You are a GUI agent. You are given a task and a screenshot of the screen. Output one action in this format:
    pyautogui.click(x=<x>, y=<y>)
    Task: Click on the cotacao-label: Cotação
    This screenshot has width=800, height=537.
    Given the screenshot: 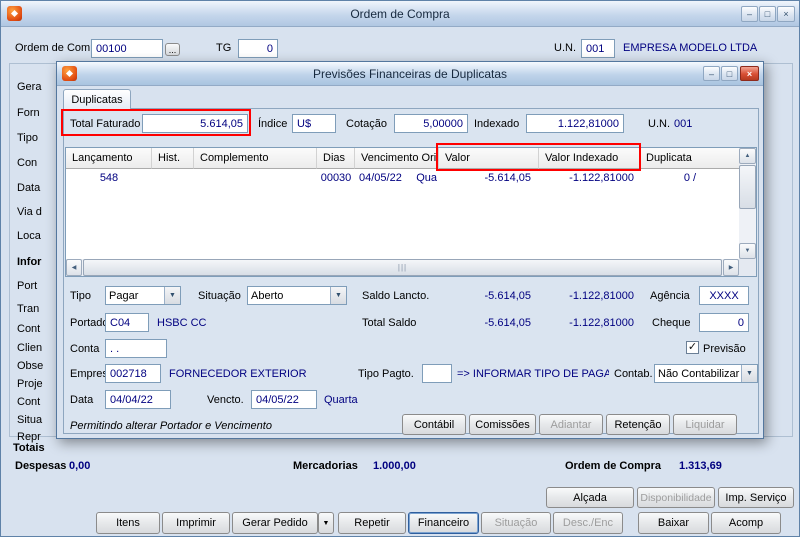 What is the action you would take?
    pyautogui.click(x=366, y=124)
    